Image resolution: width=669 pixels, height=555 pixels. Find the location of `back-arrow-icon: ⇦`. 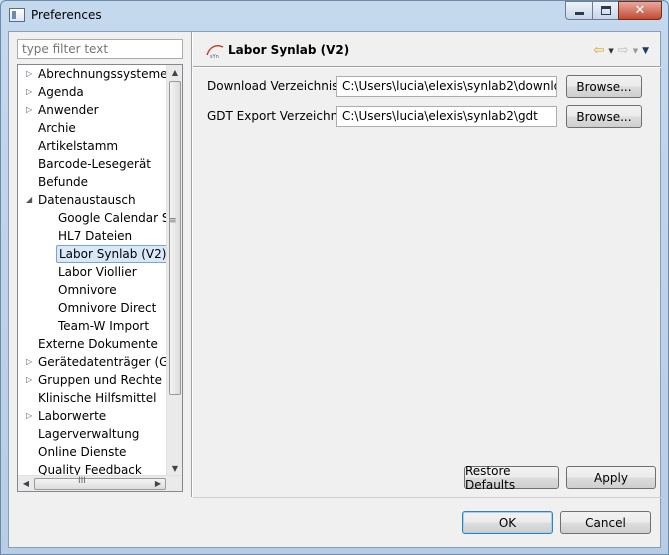

back-arrow-icon: ⇦ is located at coordinates (598, 51).